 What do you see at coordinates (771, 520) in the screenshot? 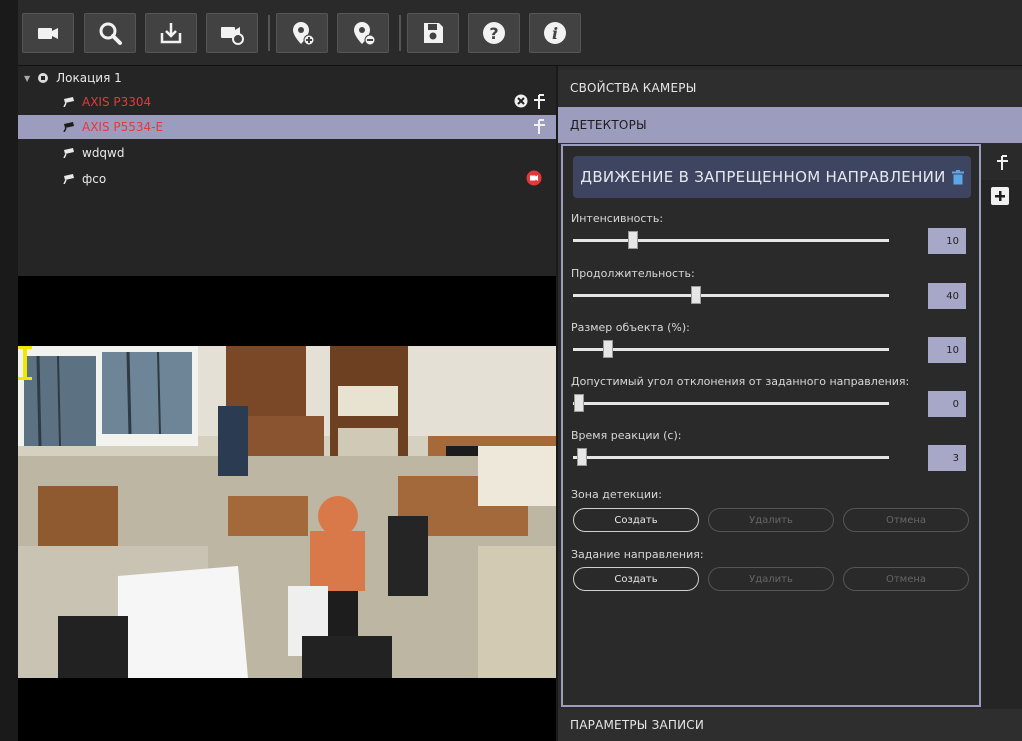
I see `zone-delete-button: Удалить` at bounding box center [771, 520].